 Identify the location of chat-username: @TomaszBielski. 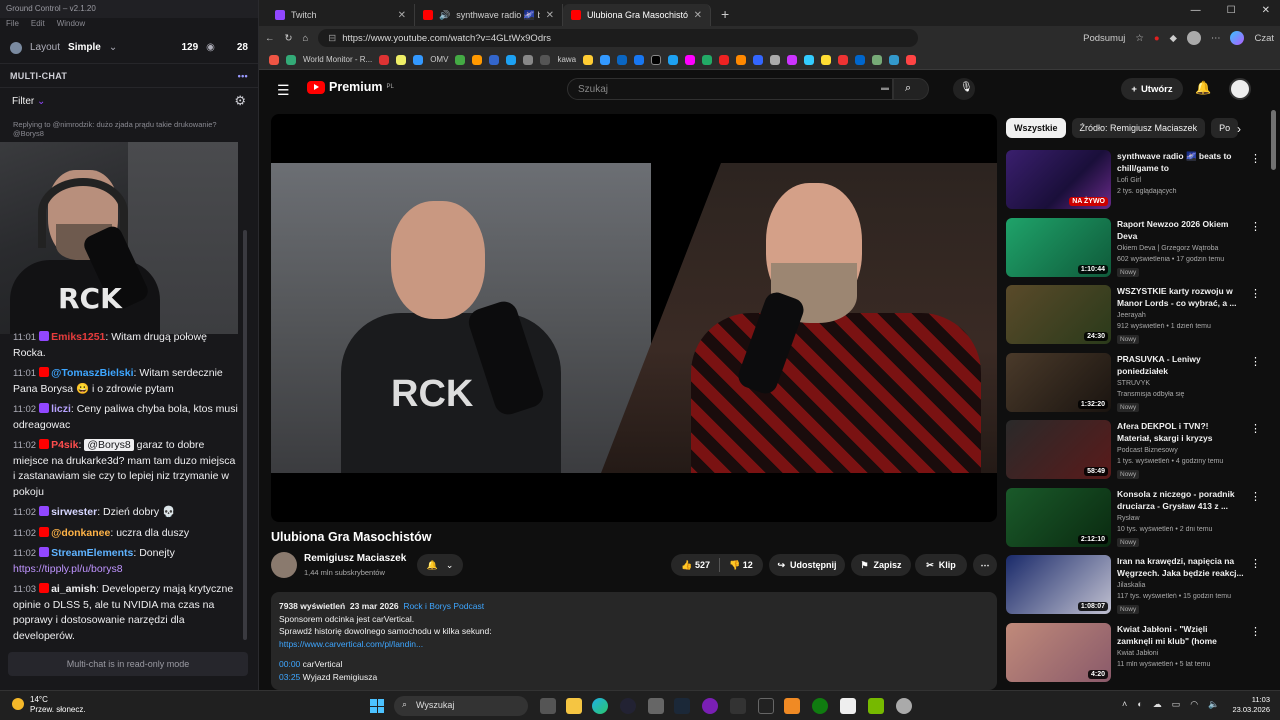
(92, 373).